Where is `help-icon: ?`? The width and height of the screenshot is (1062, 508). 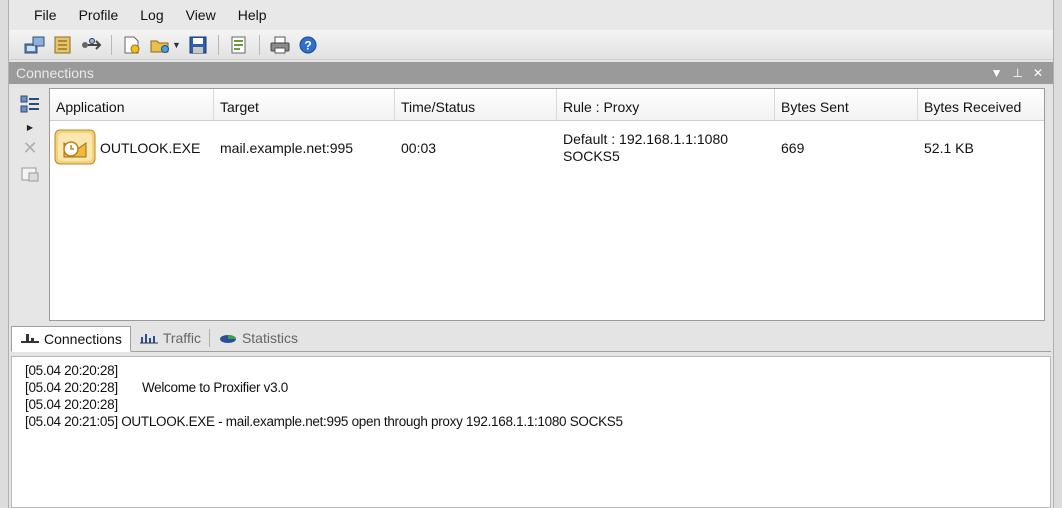
help-icon: ? is located at coordinates (308, 45).